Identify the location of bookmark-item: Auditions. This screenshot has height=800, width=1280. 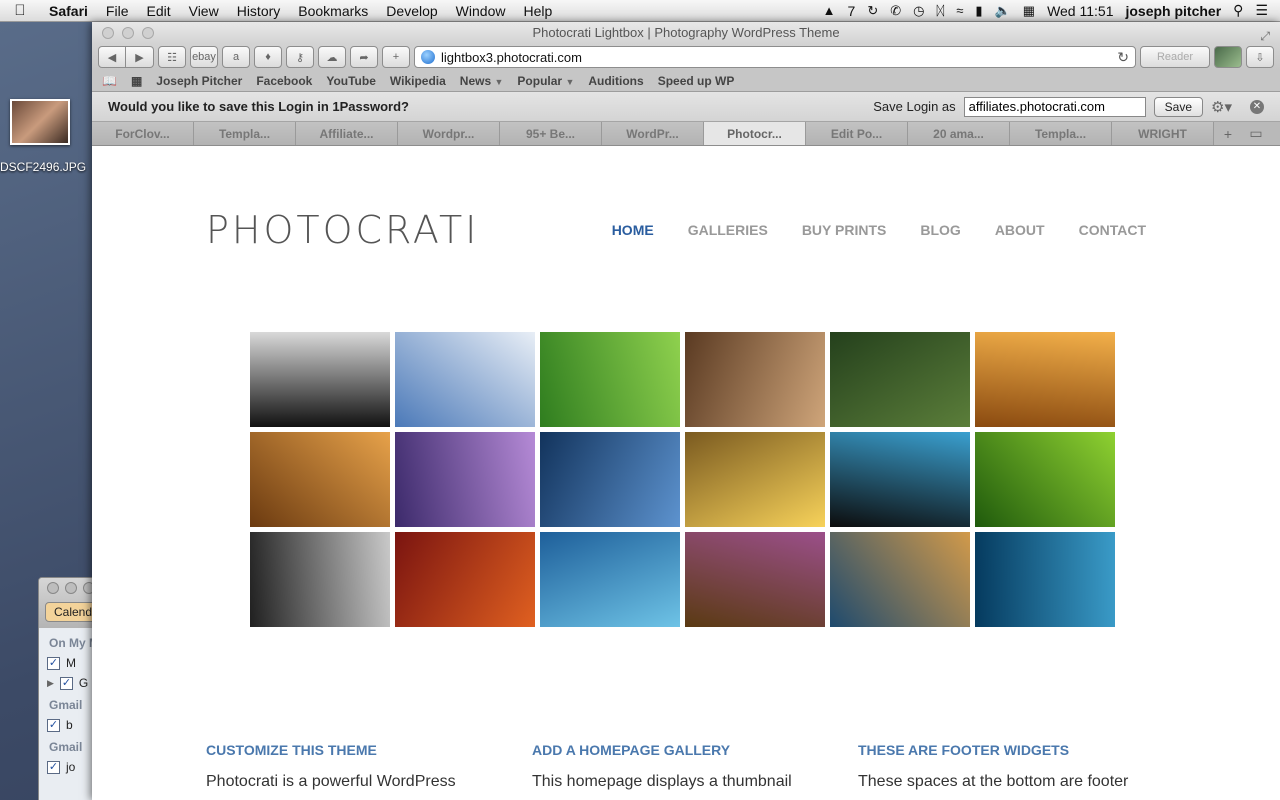
(615, 81).